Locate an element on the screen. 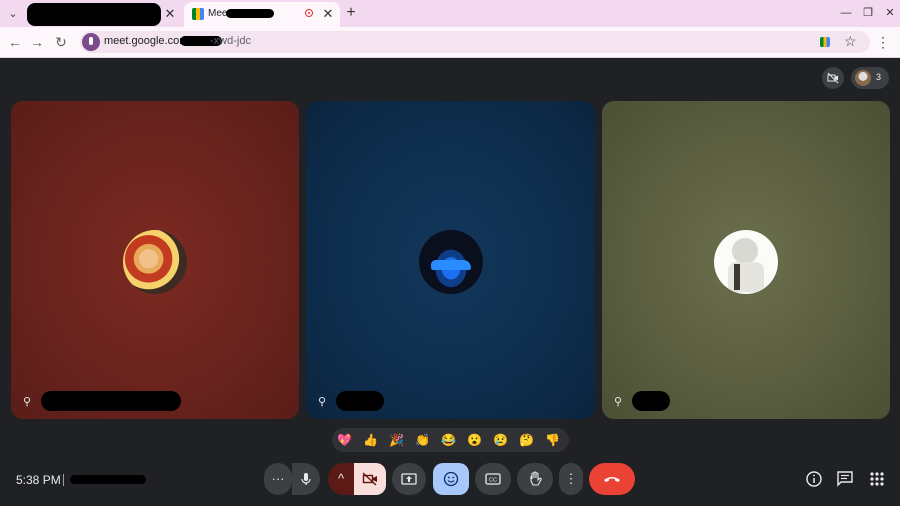  blue-car-avatar-icon is located at coordinates (450, 262).